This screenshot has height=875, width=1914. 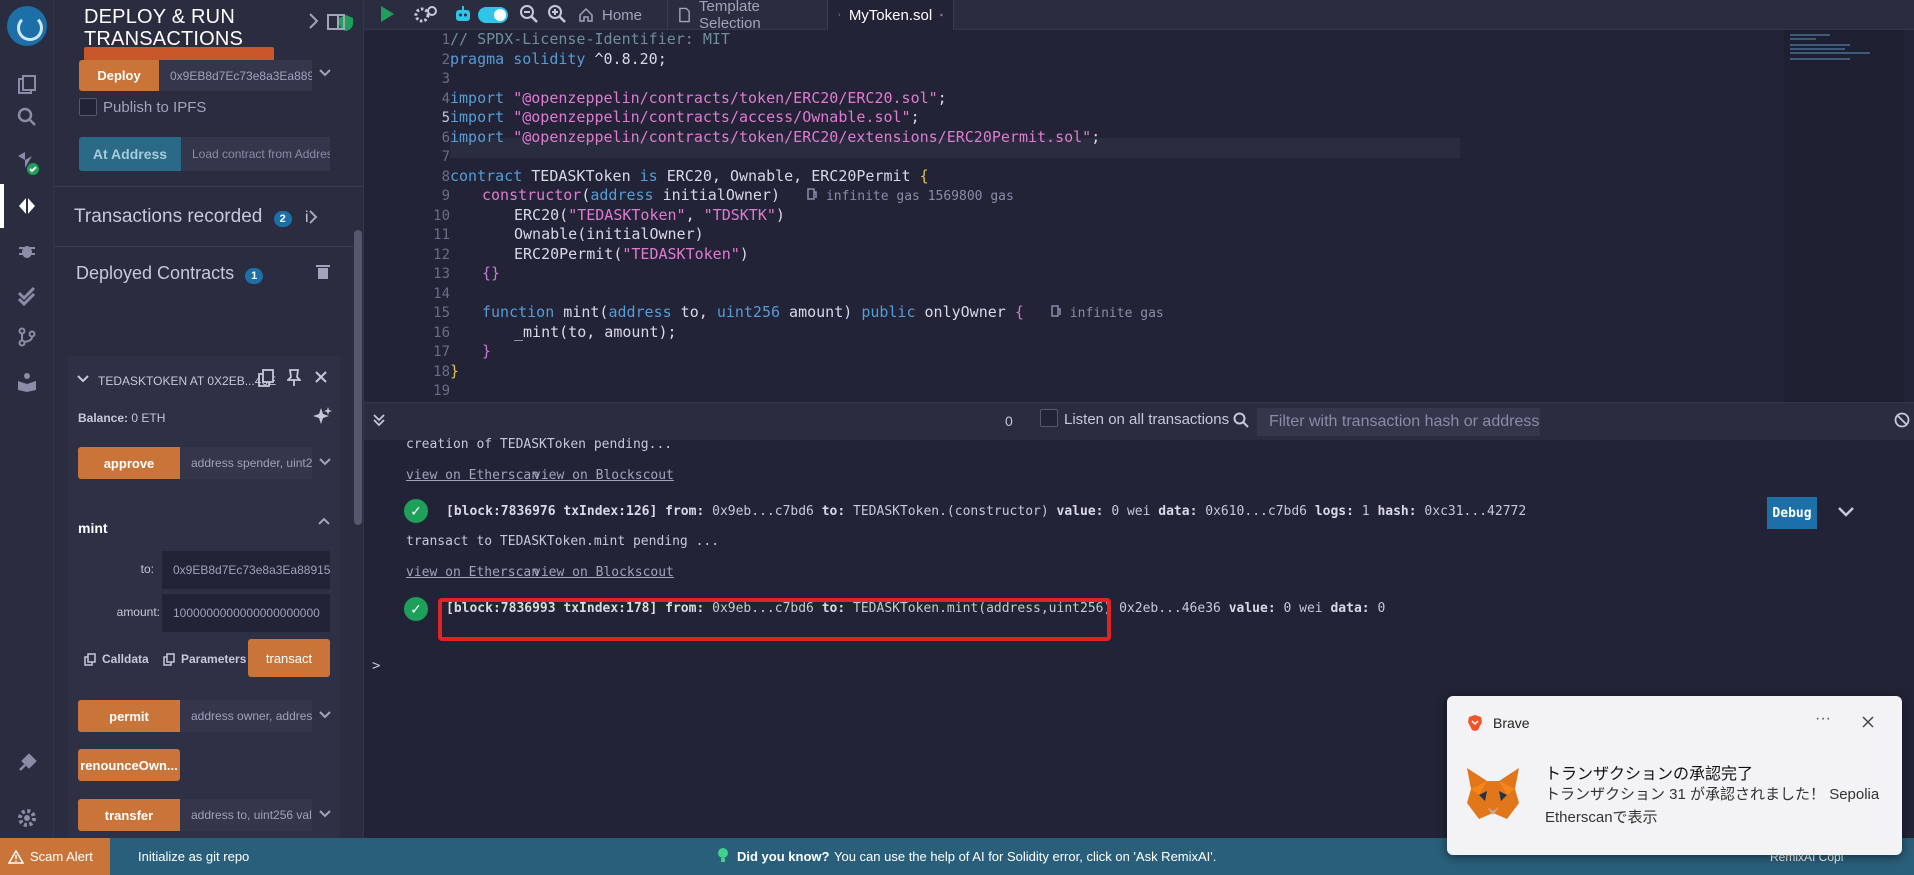 I want to click on zoom-out-icon, so click(x=529, y=16).